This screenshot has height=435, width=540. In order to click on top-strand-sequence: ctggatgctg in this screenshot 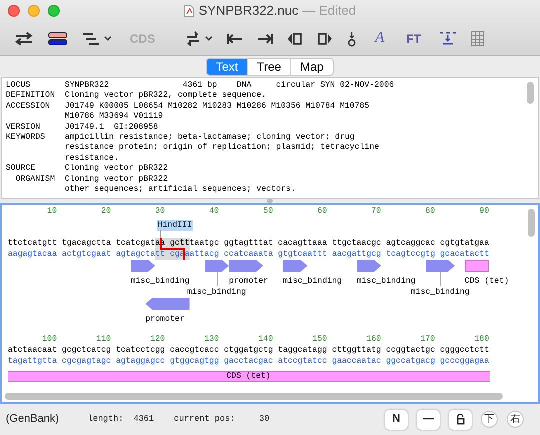, I will do `click(249, 350)`.